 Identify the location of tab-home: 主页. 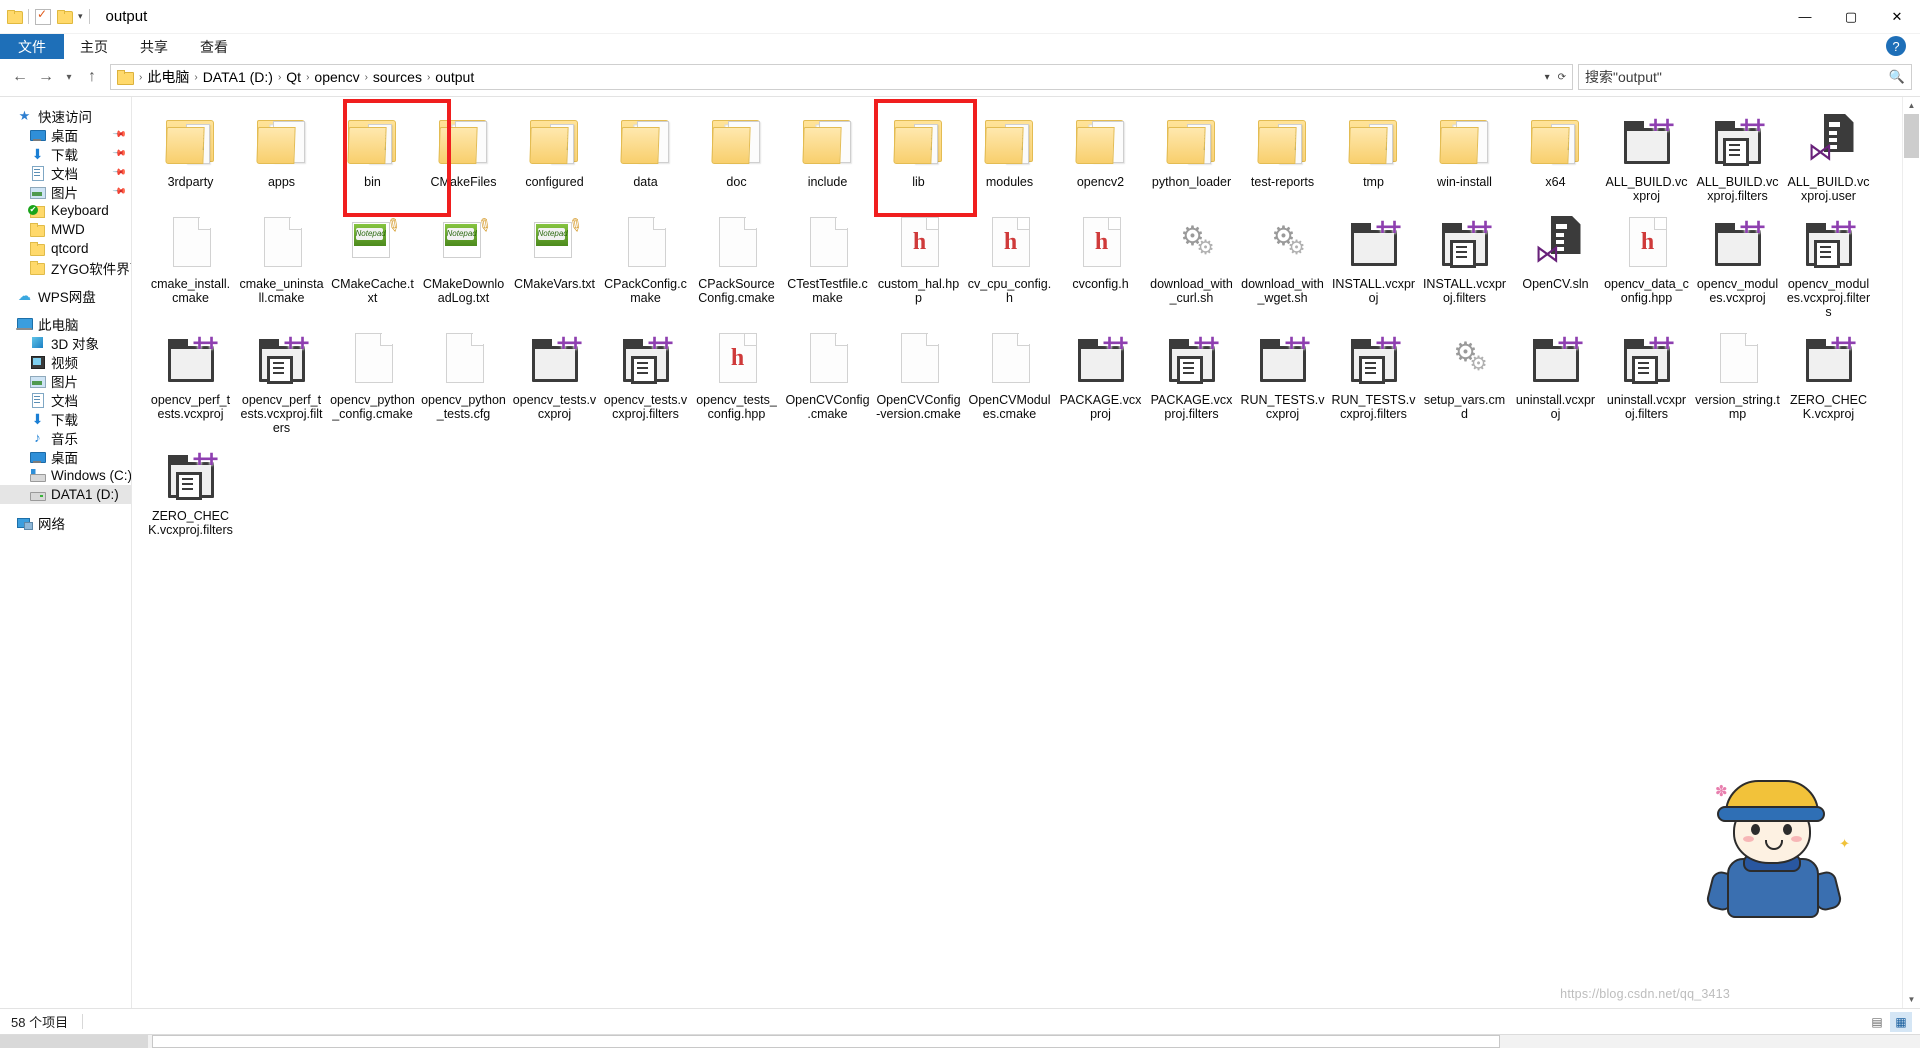
(94, 46).